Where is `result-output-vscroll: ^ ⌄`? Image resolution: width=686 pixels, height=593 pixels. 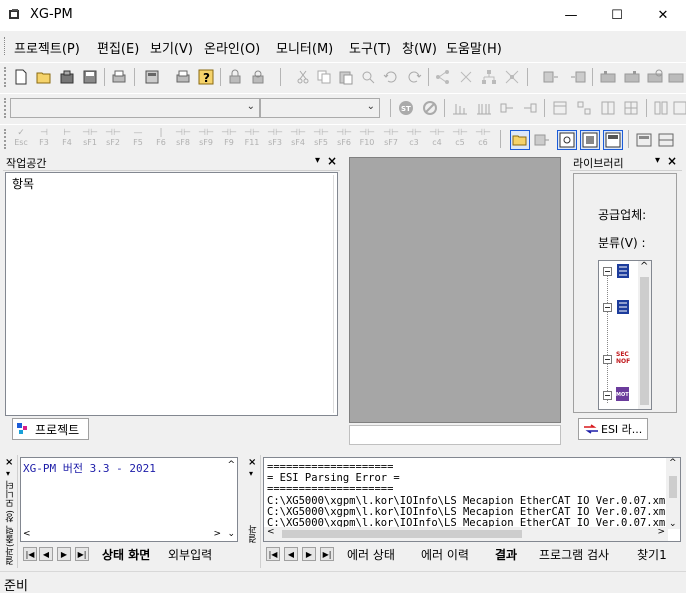 result-output-vscroll: ^ ⌄ is located at coordinates (673, 493).